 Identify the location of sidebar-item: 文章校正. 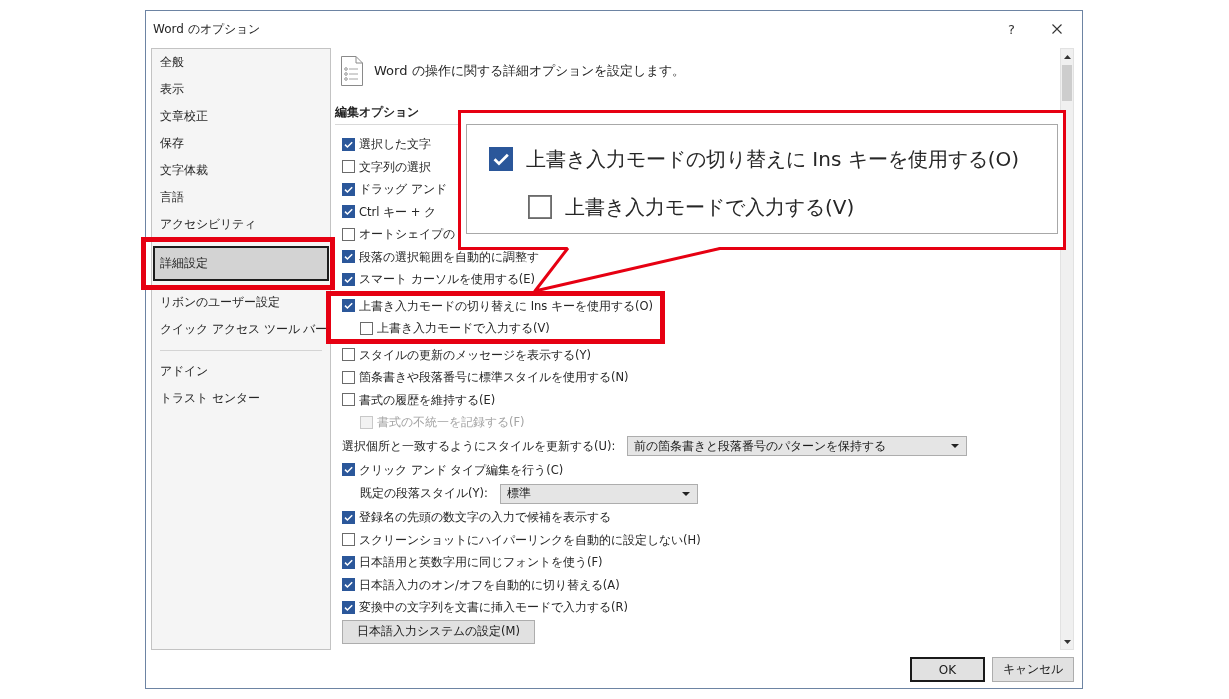
(241, 116).